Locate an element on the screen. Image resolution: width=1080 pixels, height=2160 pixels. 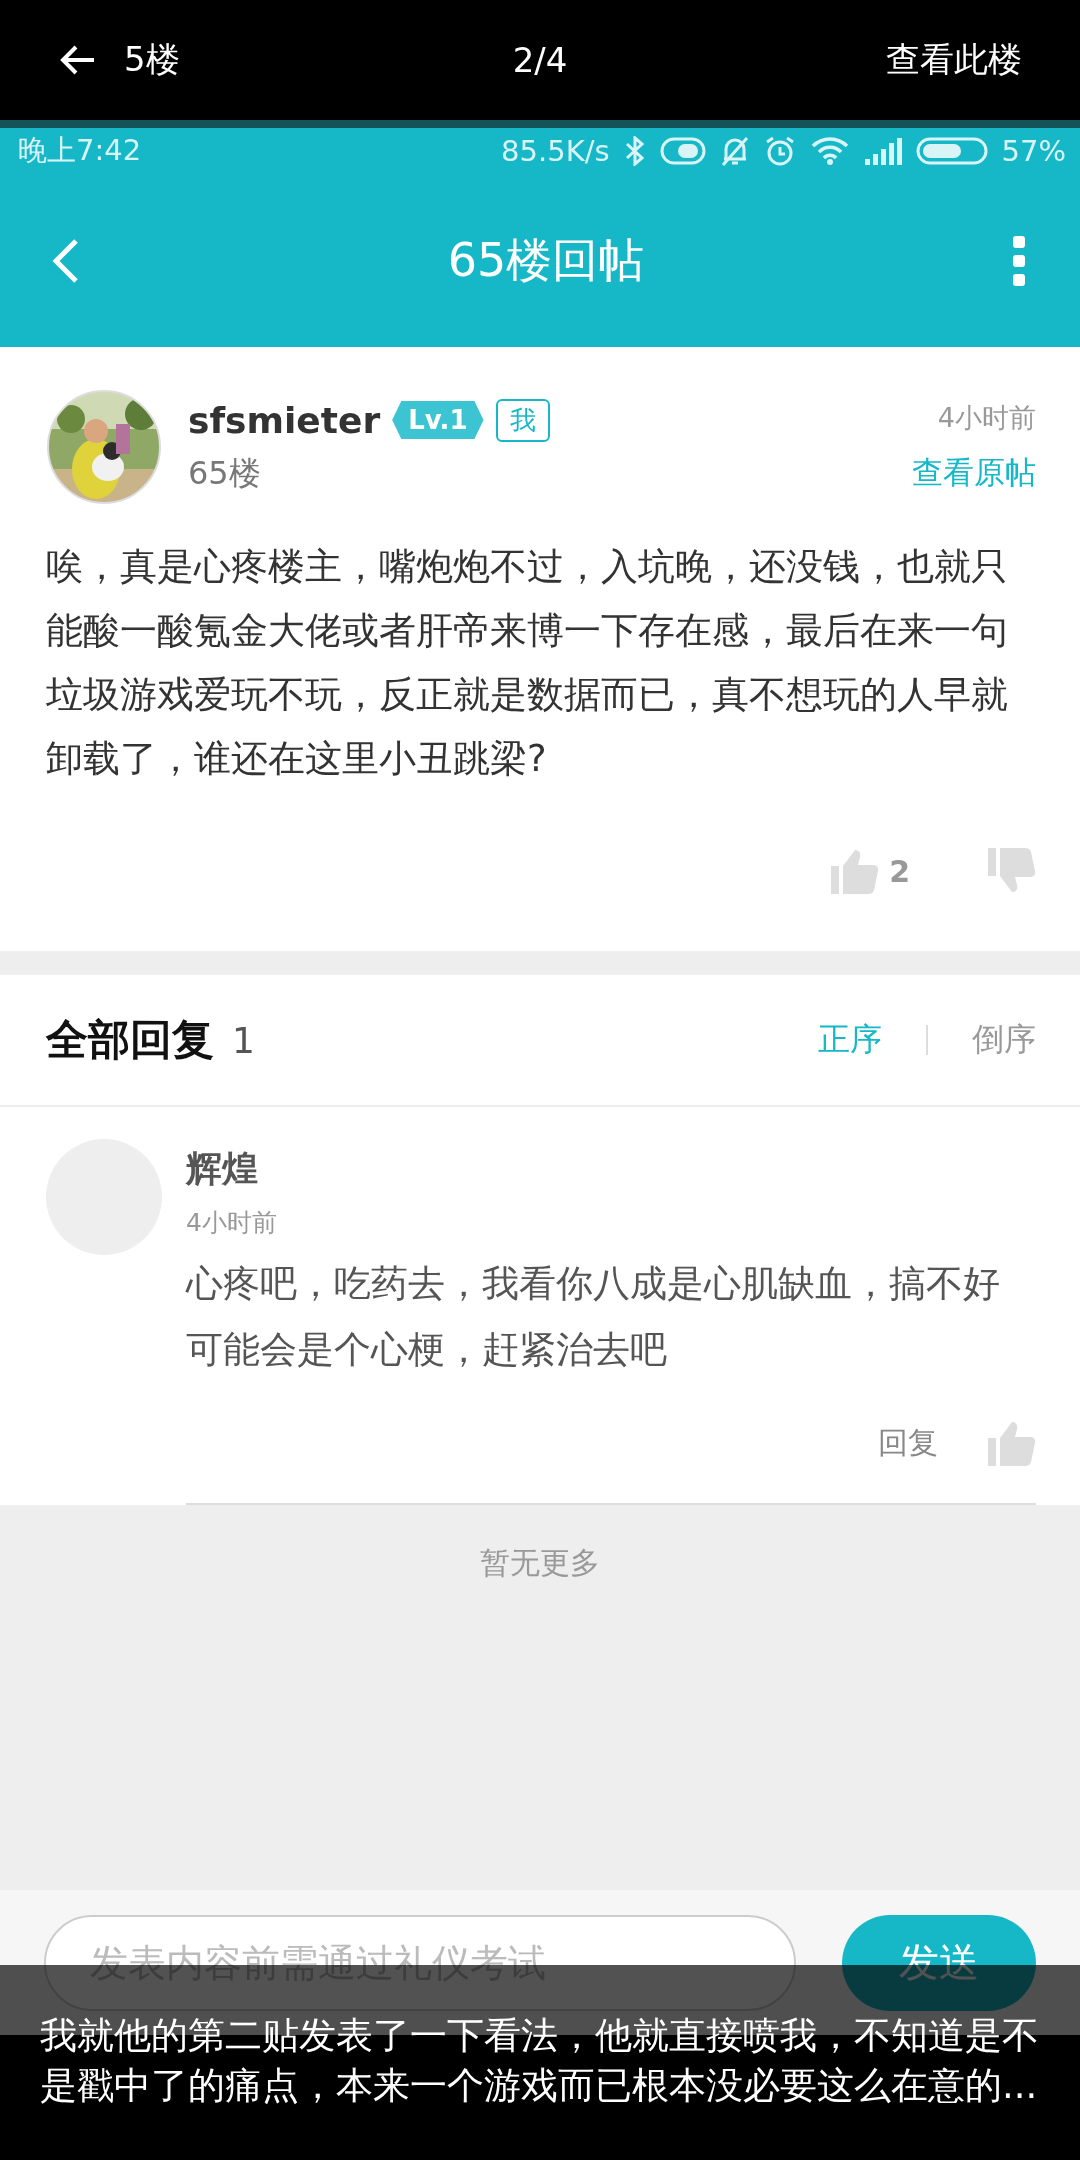
reply-link: 回复 is located at coordinates (908, 1443).